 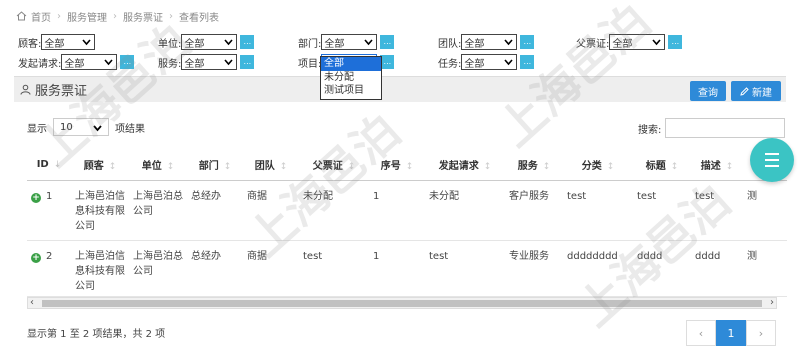 What do you see at coordinates (310, 64) in the screenshot?
I see `filter-project-label: 项目:` at bounding box center [310, 64].